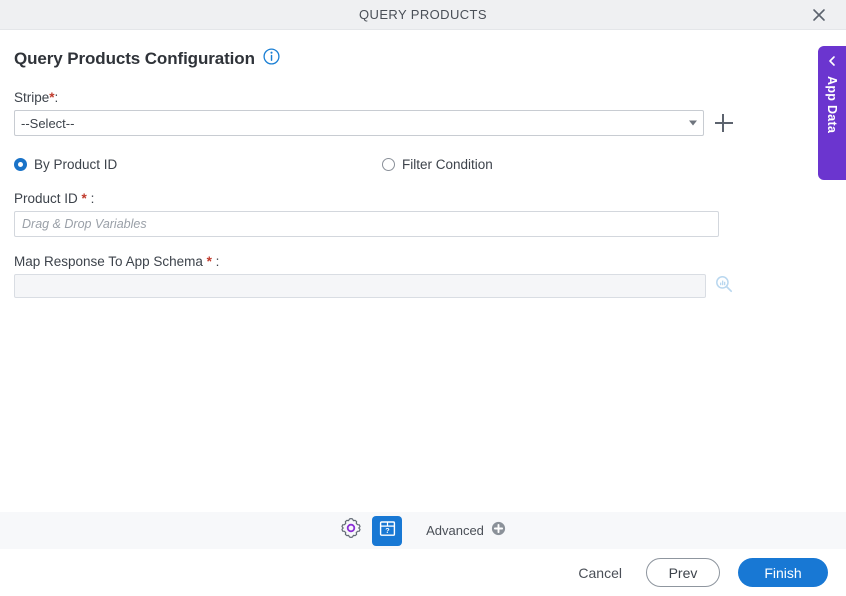 This screenshot has height=596, width=846. Describe the element at coordinates (92, 198) in the screenshot. I see `product-id-label-colon: :` at that location.